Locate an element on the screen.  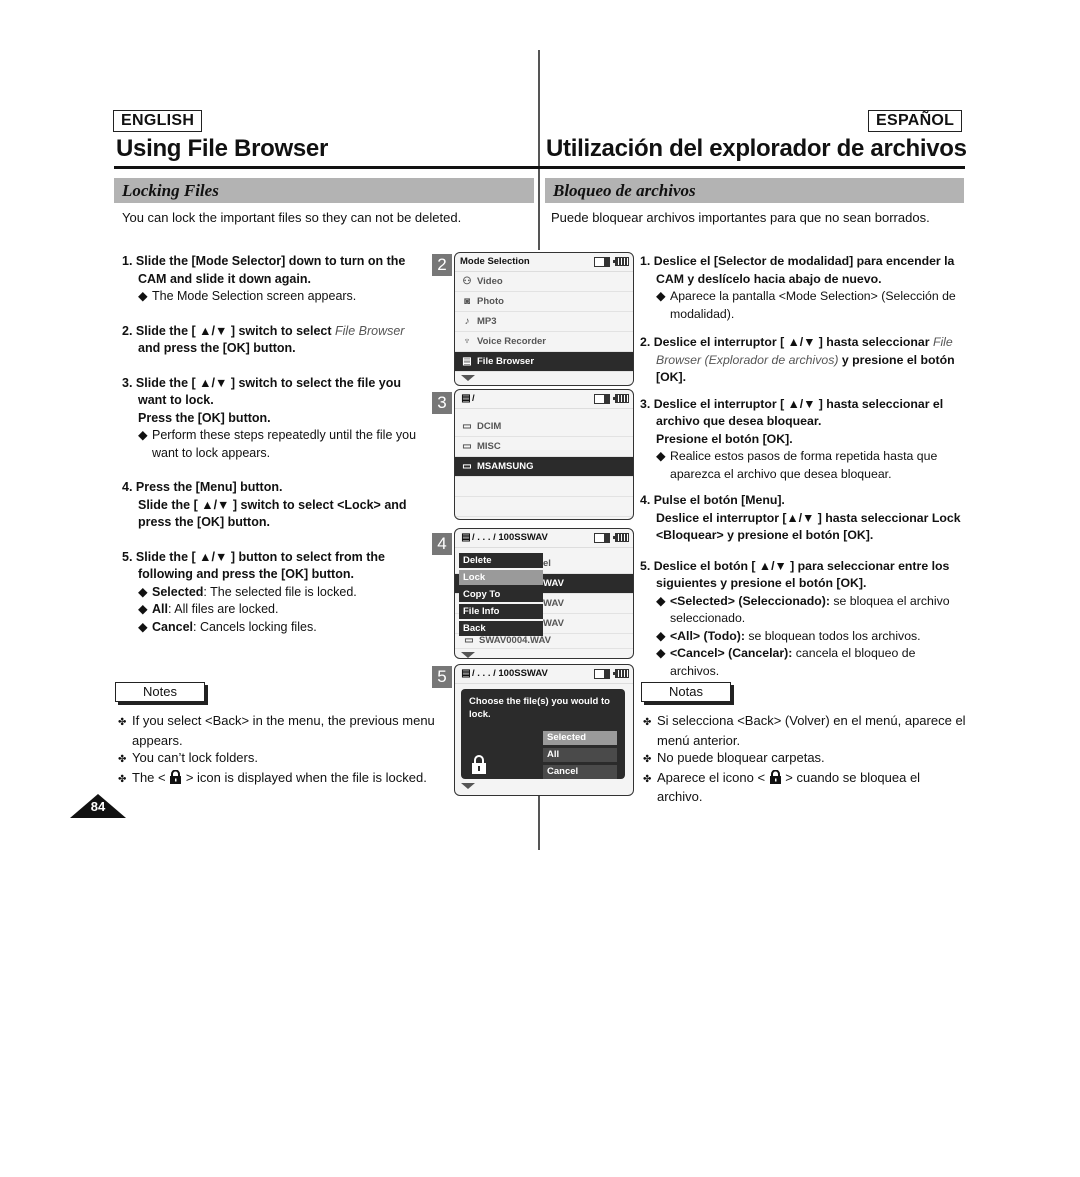
step-text: Slide the [ ▲/▼ ] switch to select is located at coordinates (235, 330).